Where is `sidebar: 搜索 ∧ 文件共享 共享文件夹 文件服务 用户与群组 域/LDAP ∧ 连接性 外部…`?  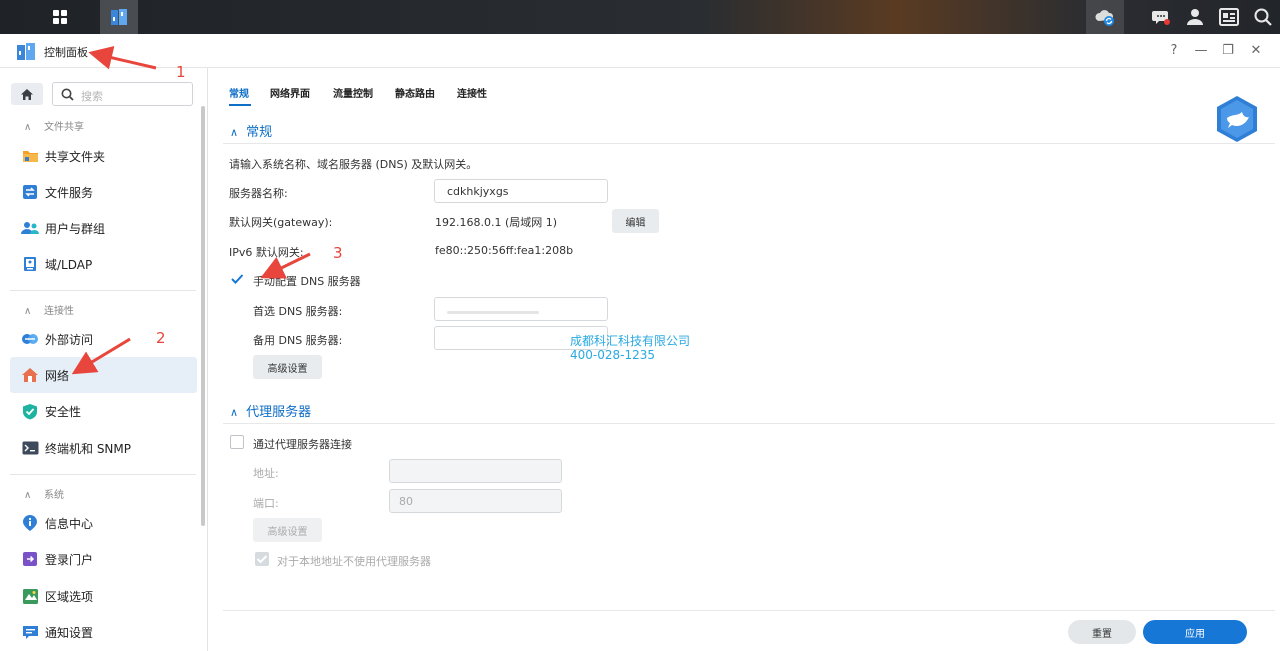 sidebar: 搜索 ∧ 文件共享 共享文件夹 文件服务 用户与群组 域/LDAP ∧ 连接性 外部… is located at coordinates (104, 359).